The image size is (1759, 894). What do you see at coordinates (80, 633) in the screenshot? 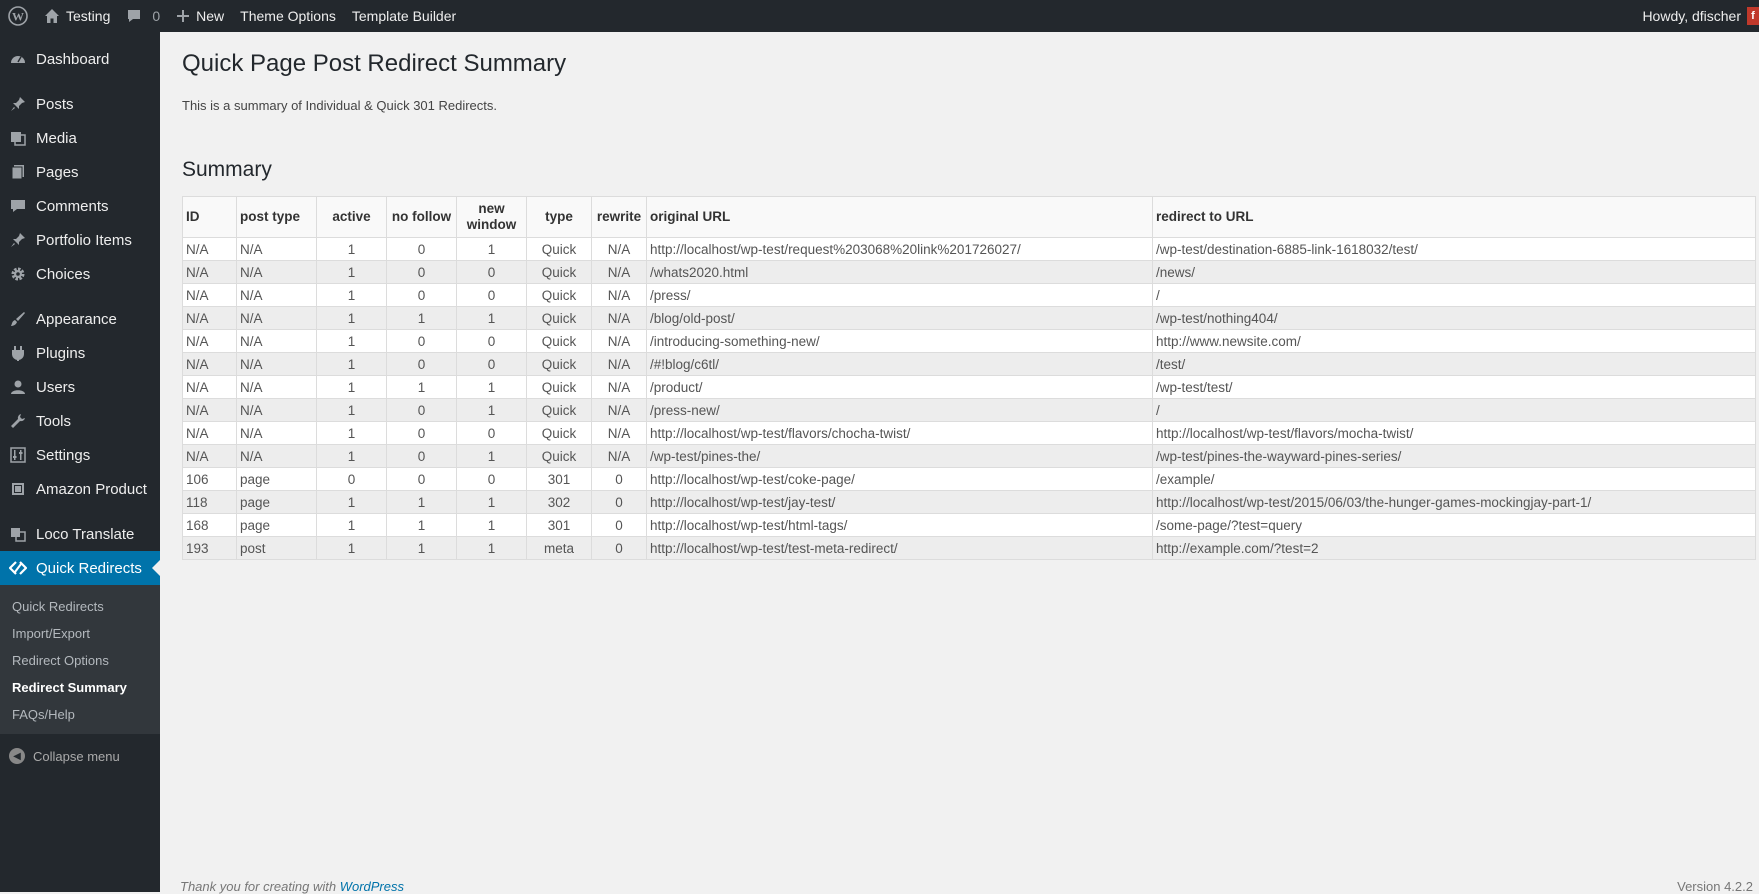
I see `submenu-import-export: Import/Export` at bounding box center [80, 633].